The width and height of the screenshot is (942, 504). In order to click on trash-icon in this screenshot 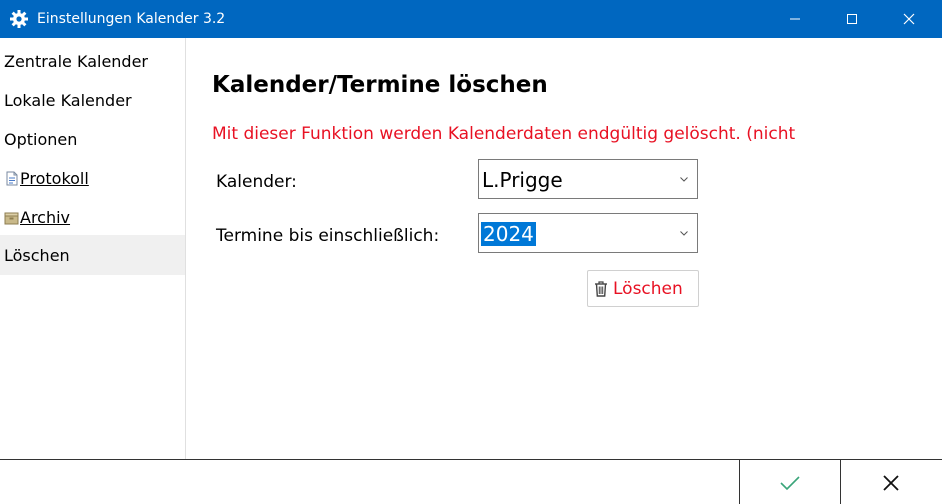, I will do `click(601, 288)`.